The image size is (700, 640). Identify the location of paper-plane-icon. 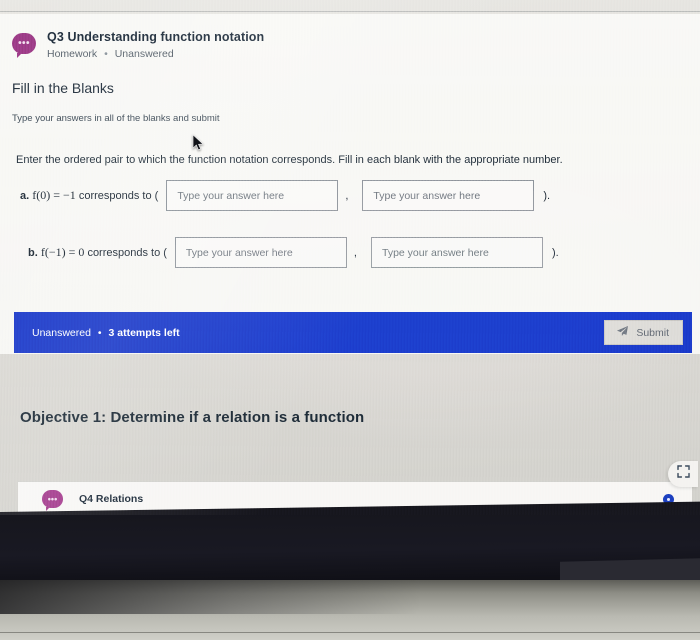
(622, 333).